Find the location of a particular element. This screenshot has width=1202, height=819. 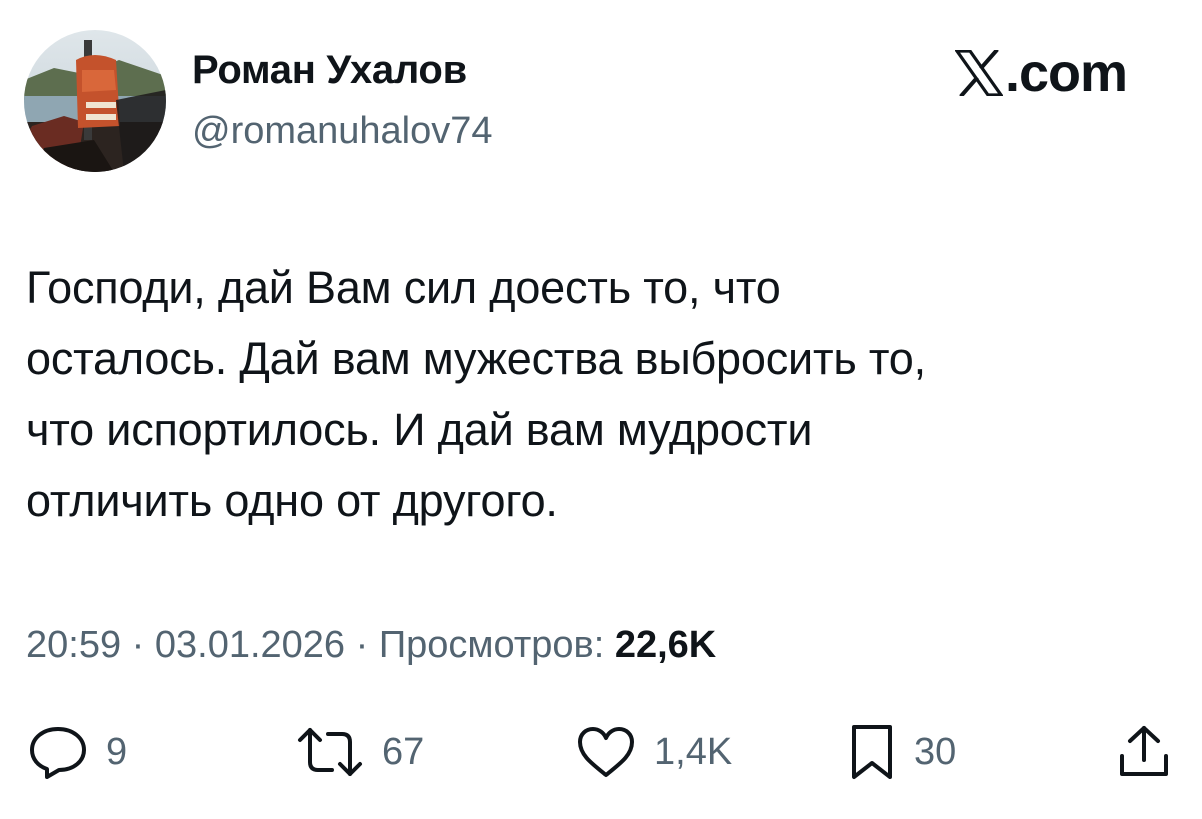

reply-icon is located at coordinates (58, 753).